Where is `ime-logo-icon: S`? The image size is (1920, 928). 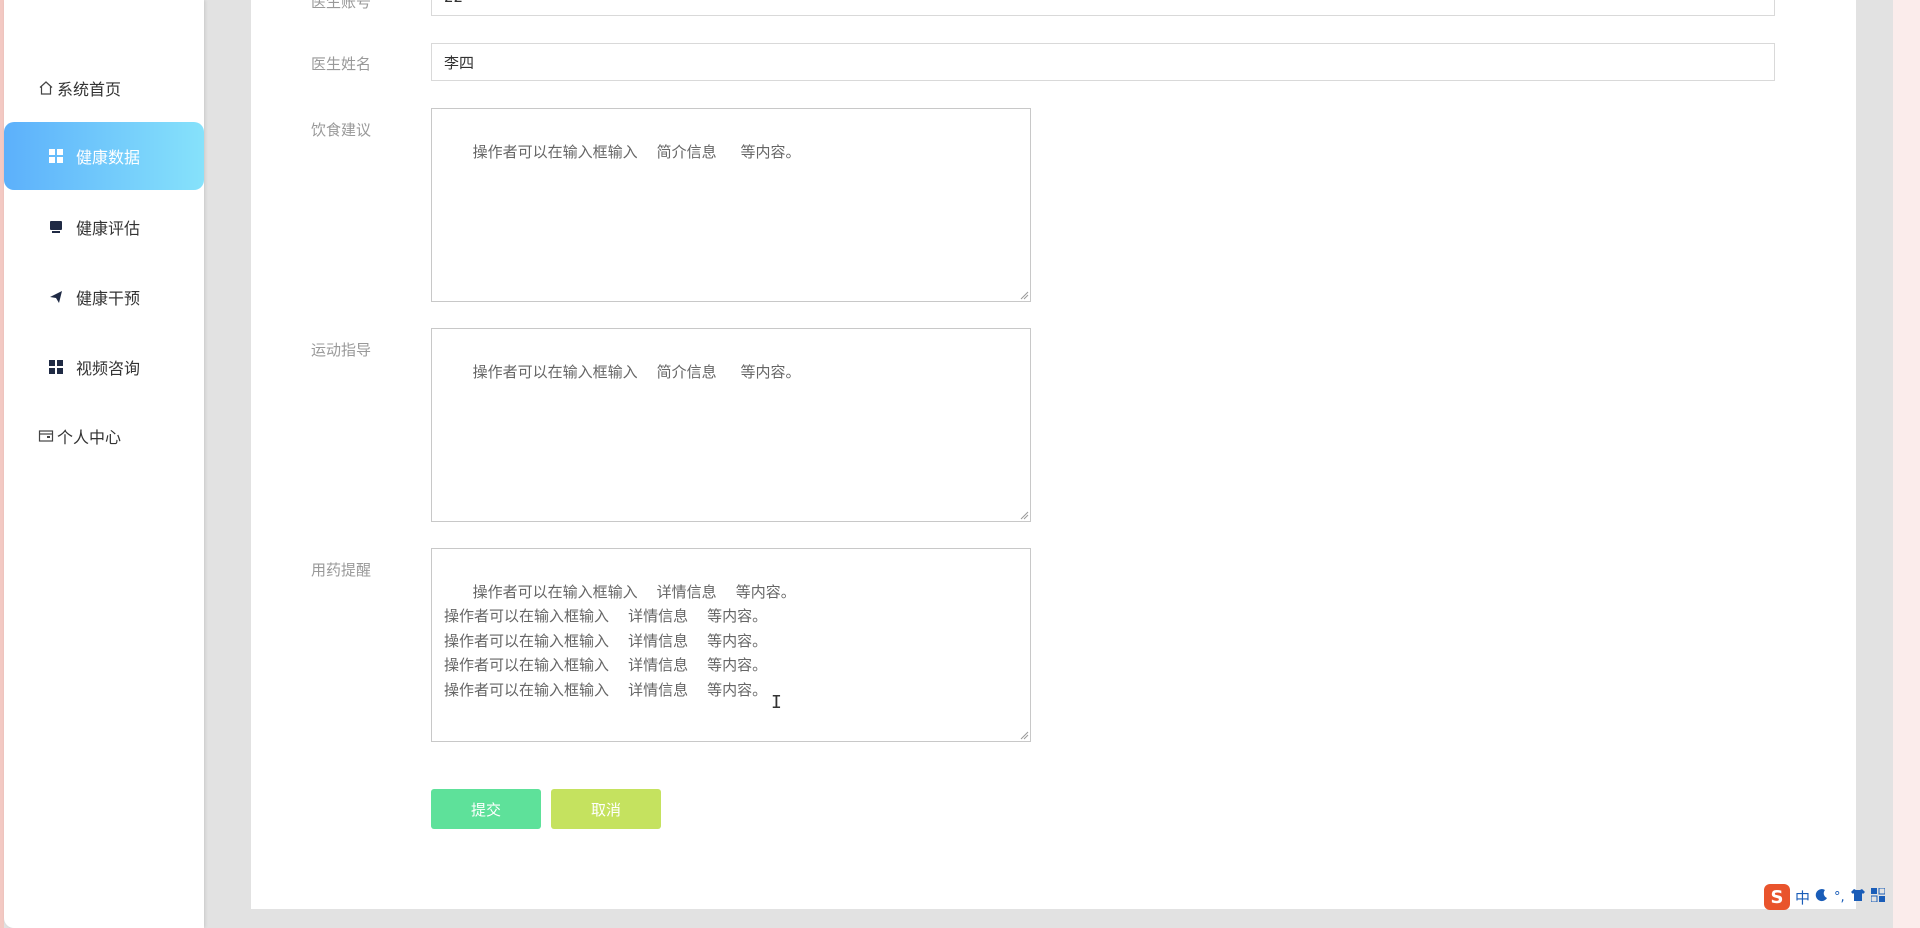
ime-logo-icon: S is located at coordinates (1777, 897).